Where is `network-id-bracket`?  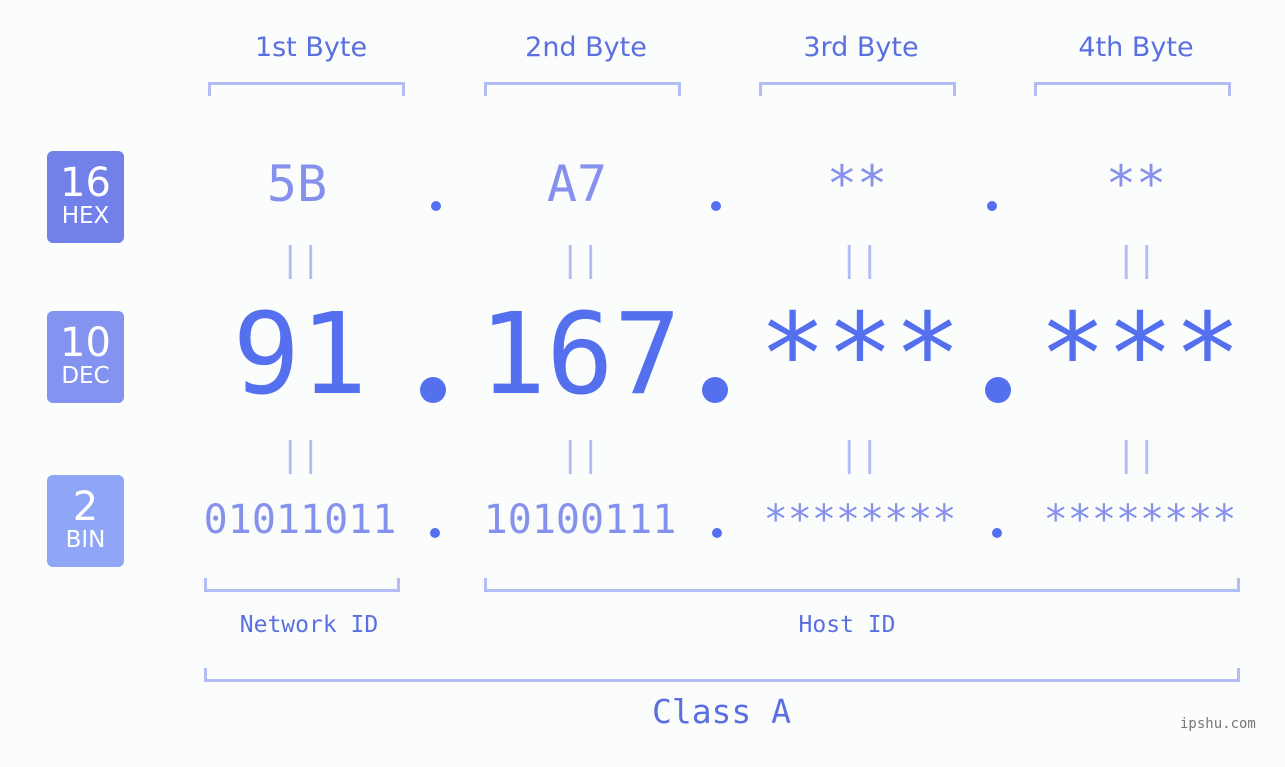 network-id-bracket is located at coordinates (302, 585).